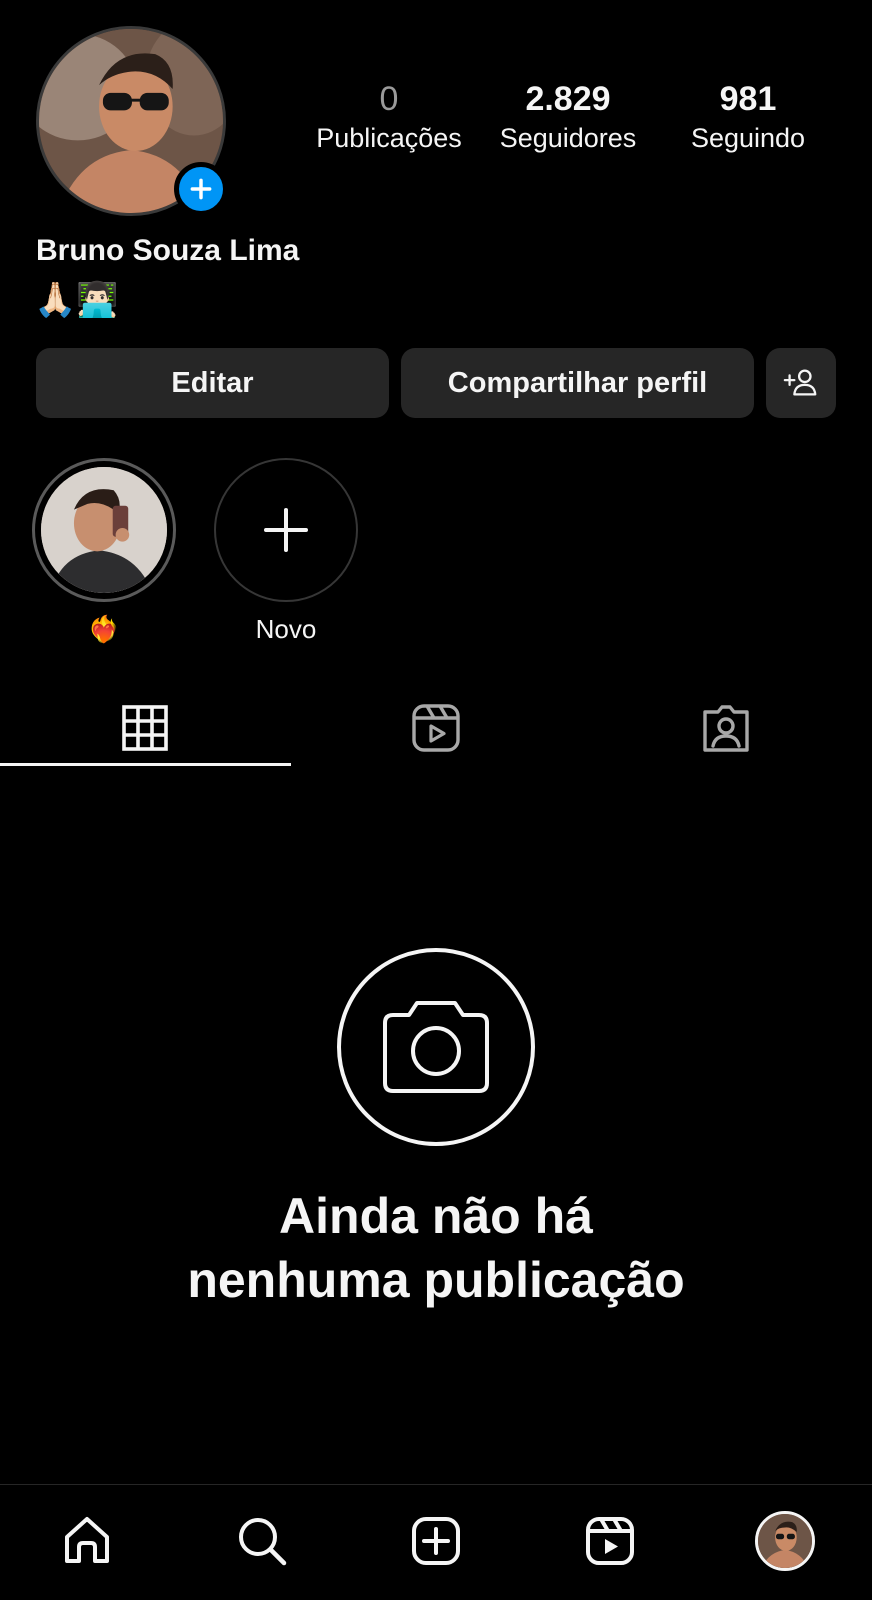  I want to click on discover-people-button, so click(801, 383).